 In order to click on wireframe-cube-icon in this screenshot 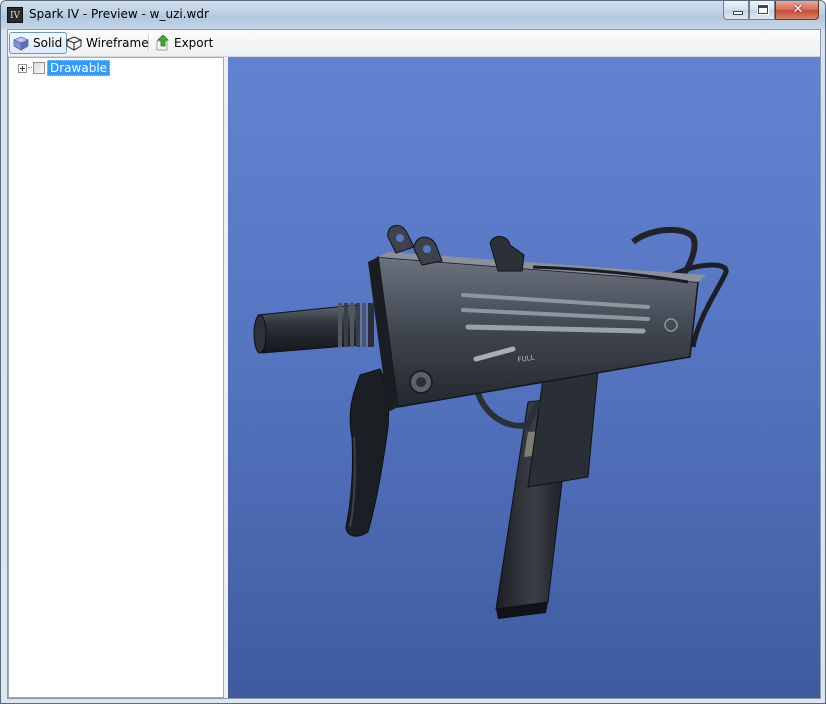, I will do `click(74, 43)`.